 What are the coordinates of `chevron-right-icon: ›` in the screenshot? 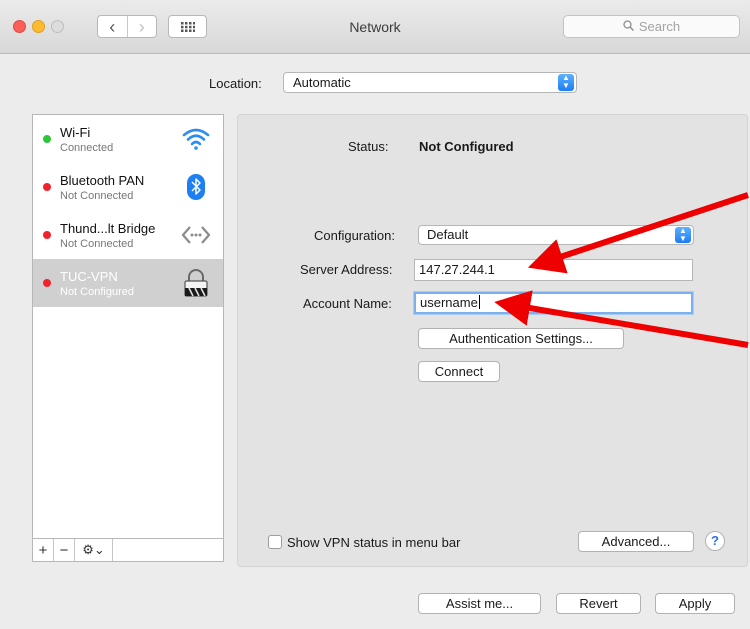 It's located at (141, 26).